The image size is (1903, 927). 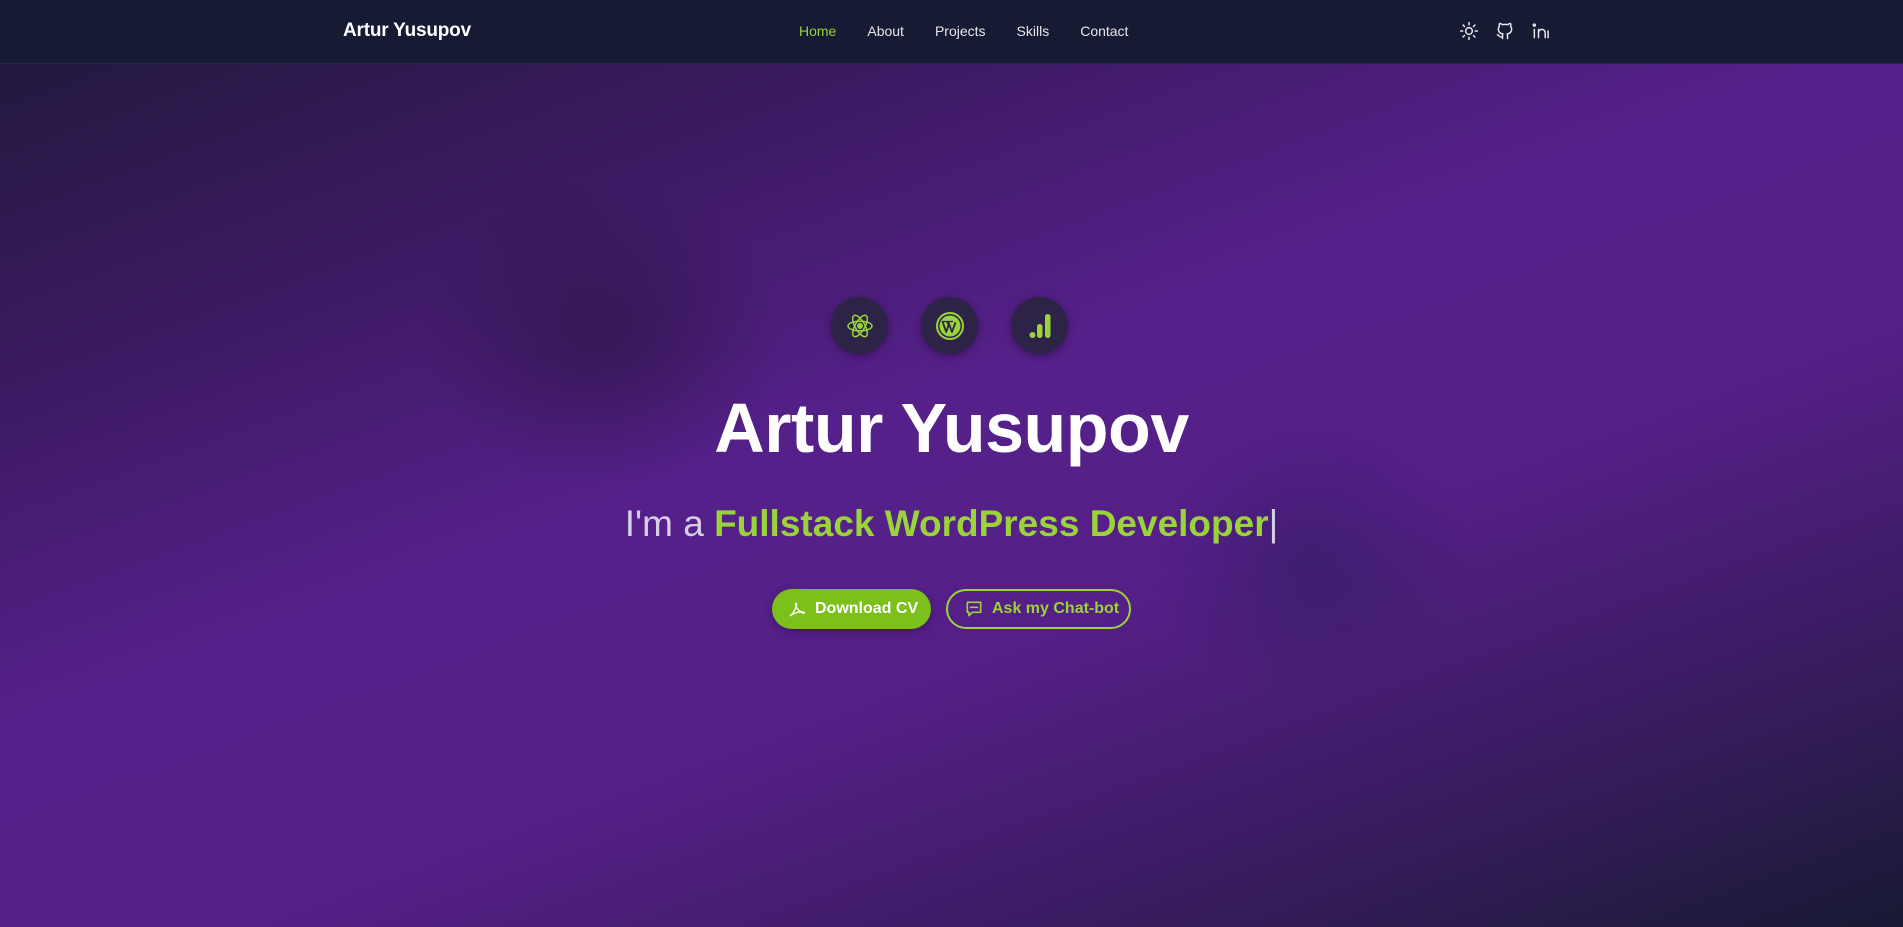 What do you see at coordinates (664, 523) in the screenshot?
I see `subtitle-prefix: I'm a` at bounding box center [664, 523].